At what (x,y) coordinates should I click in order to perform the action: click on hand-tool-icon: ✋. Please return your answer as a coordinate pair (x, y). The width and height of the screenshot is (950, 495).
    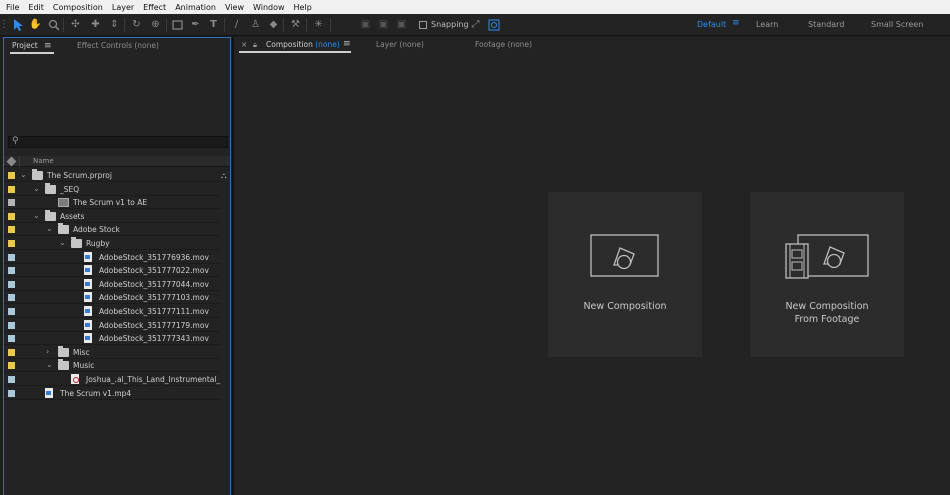
    Looking at the image, I should click on (35, 24).